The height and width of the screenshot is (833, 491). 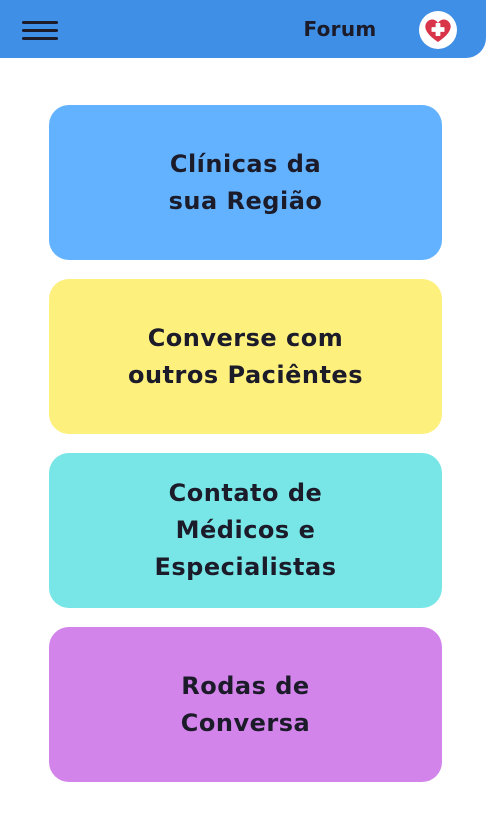 I want to click on heart-medical-cross-icon, so click(x=438, y=30).